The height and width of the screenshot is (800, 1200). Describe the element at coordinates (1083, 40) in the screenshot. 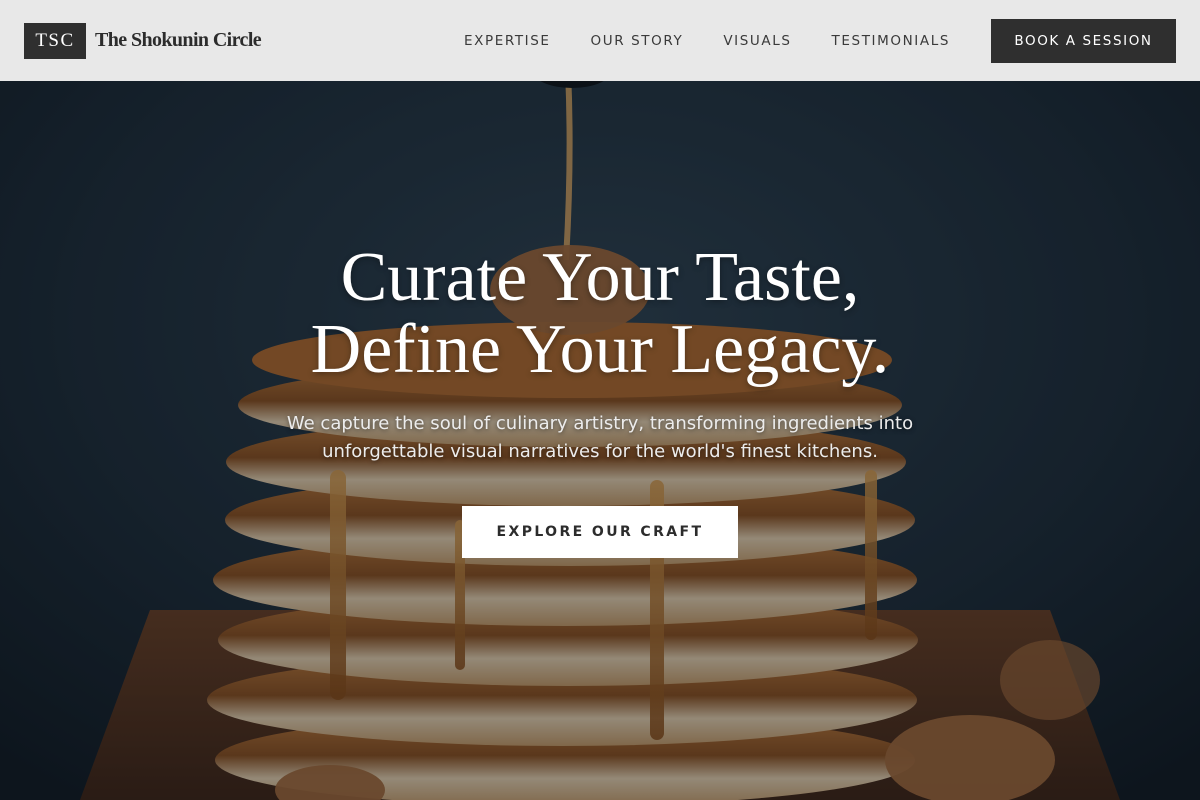

I see `book-session-button: BOOK A SESSION` at that location.